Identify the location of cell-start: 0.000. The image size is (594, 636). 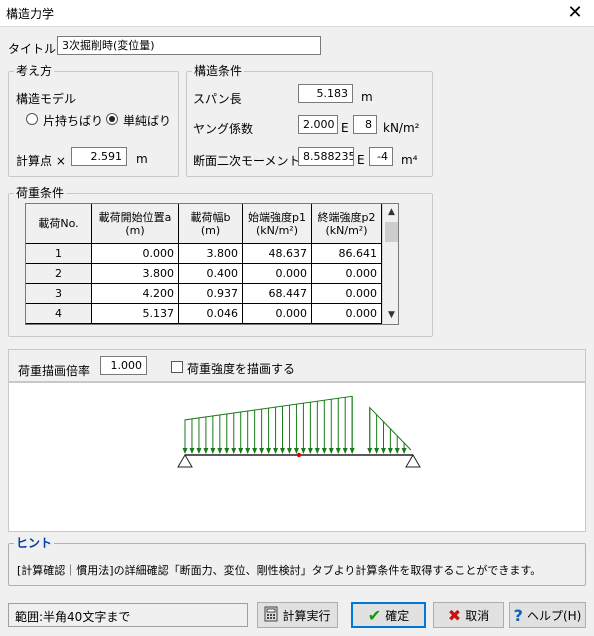
(135, 253).